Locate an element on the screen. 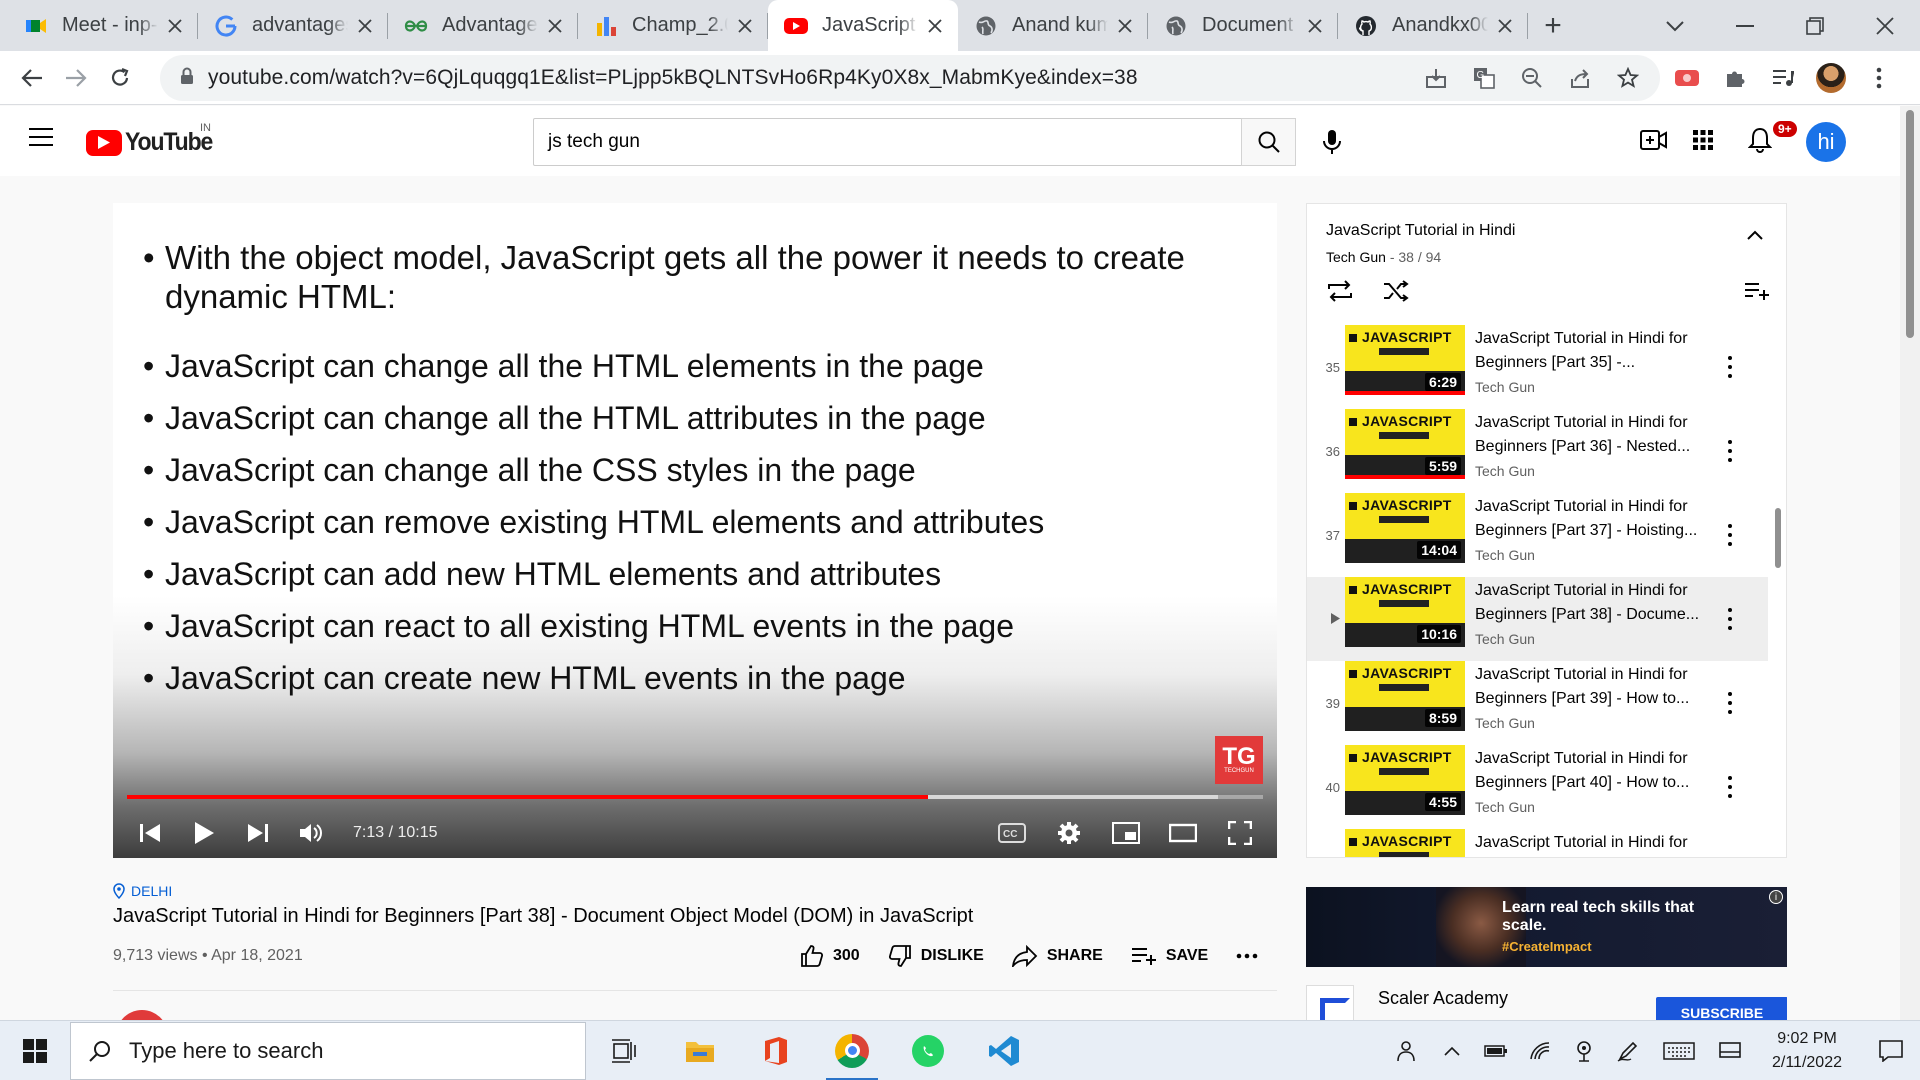 Image resolution: width=1920 pixels, height=1080 pixels. save-button: SAVE is located at coordinates (1169, 956).